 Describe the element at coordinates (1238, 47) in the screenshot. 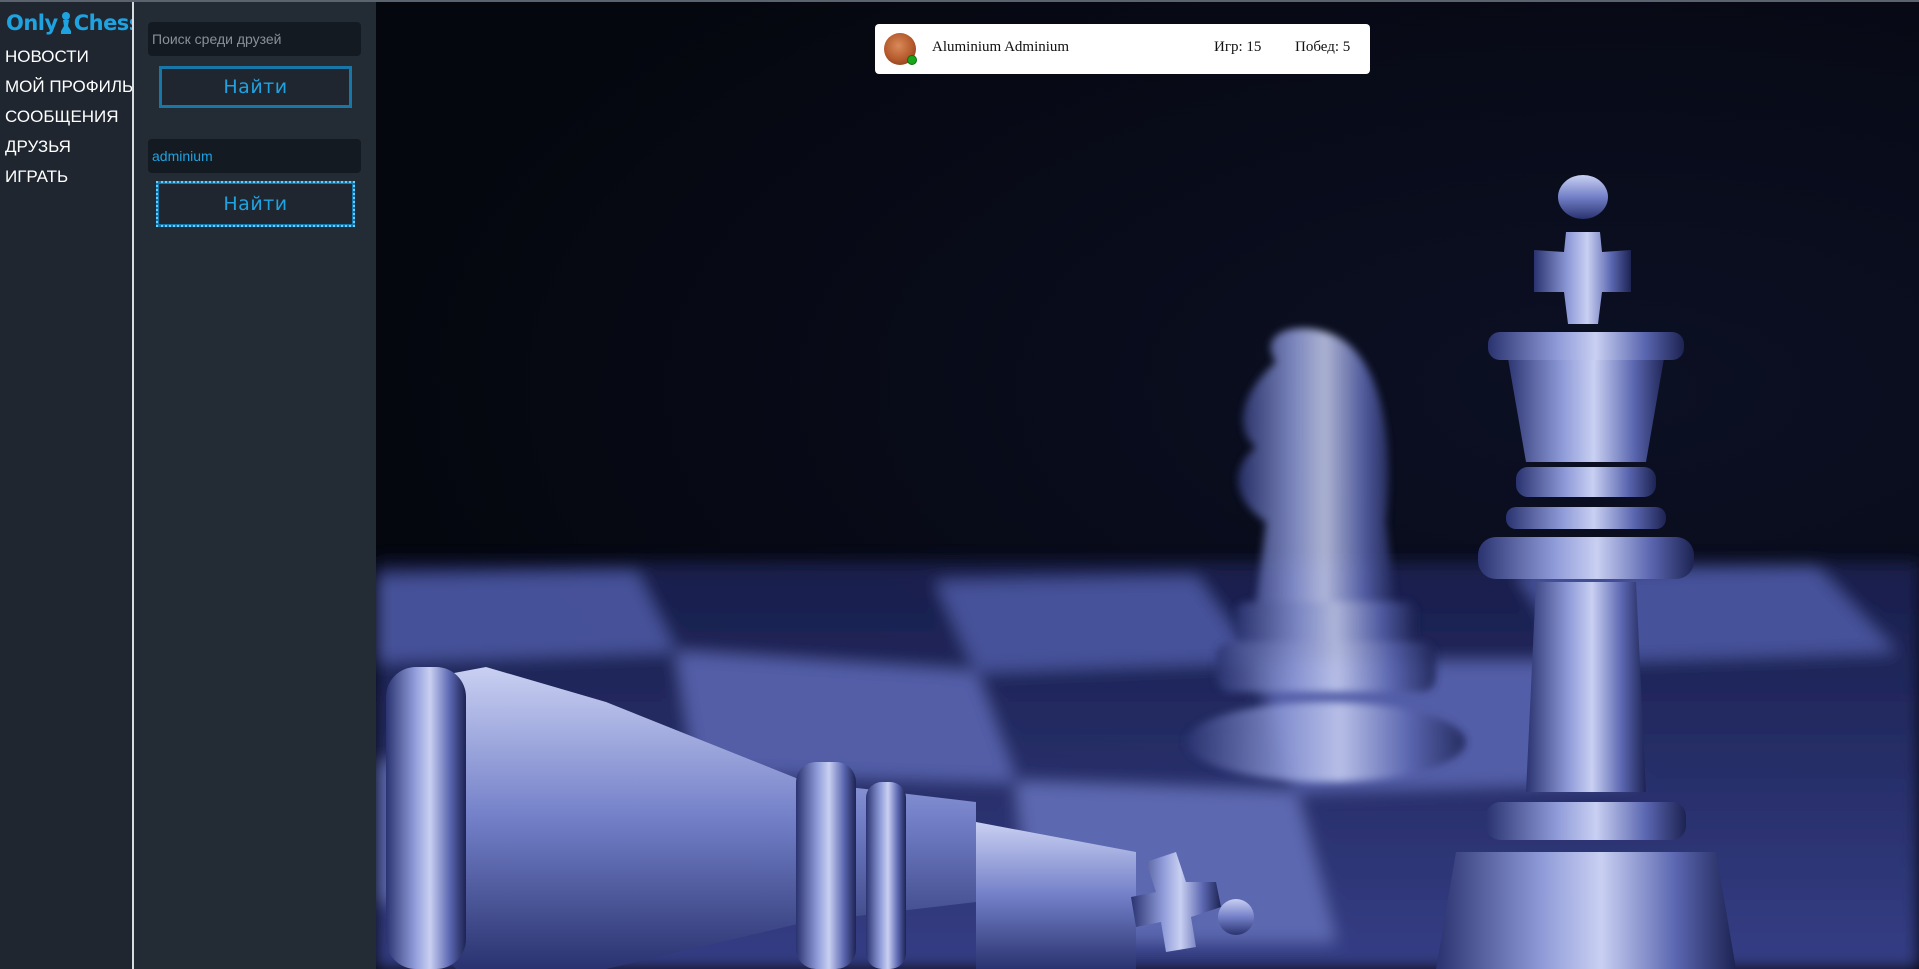

I see `games-count: Игр: 15` at that location.